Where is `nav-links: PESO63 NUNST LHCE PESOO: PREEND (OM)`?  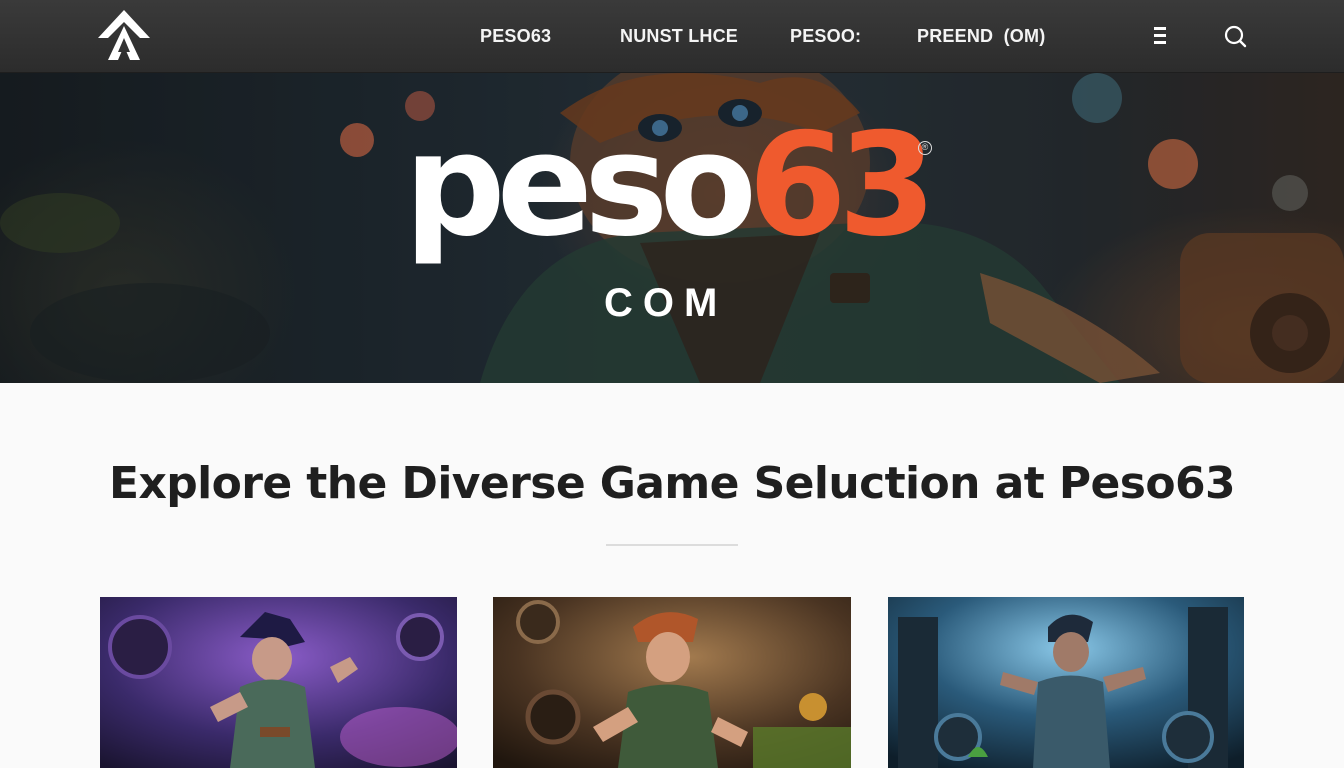 nav-links: PESO63 NUNST LHCE PESOO: PREEND (OM) is located at coordinates (672, 36).